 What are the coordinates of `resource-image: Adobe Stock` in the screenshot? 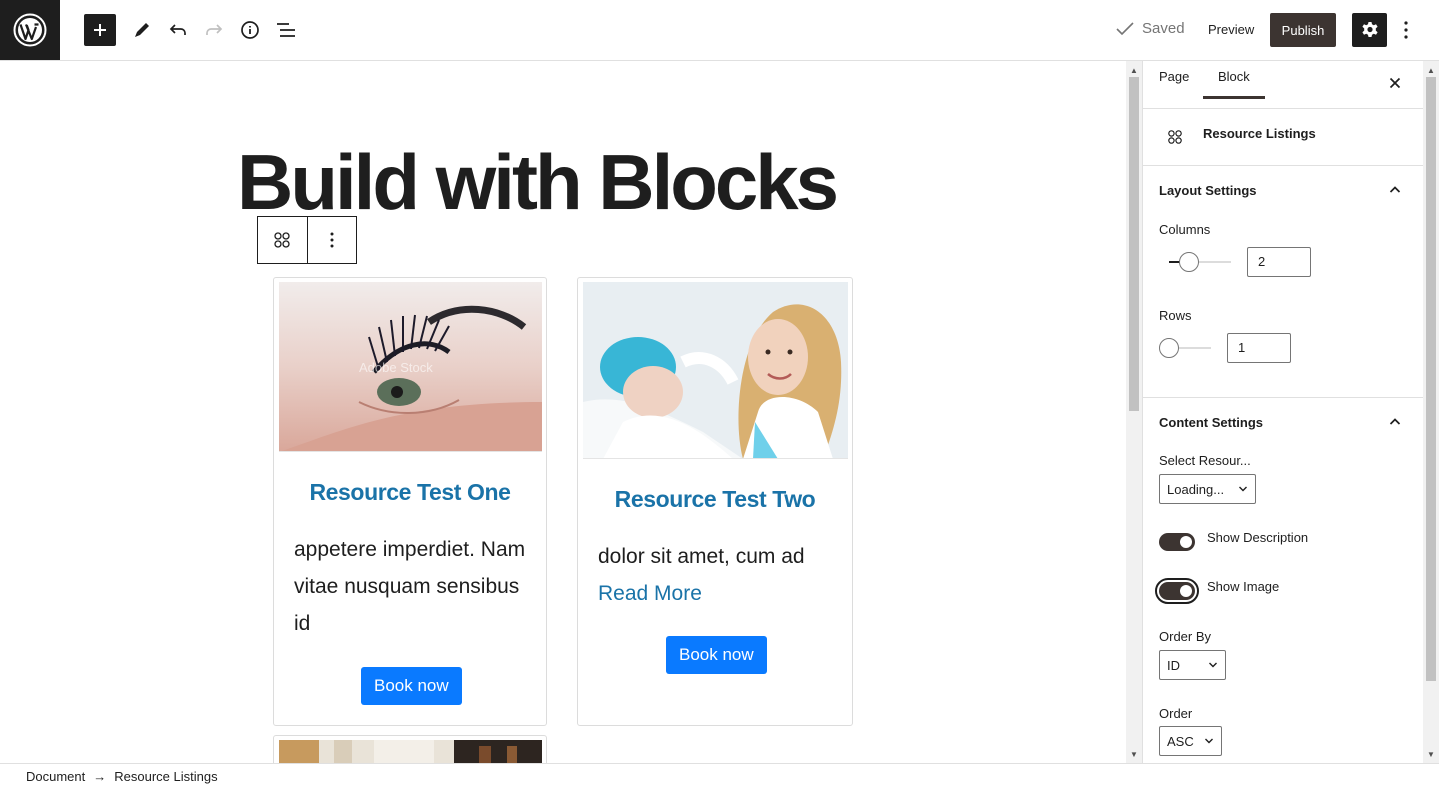 It's located at (410, 367).